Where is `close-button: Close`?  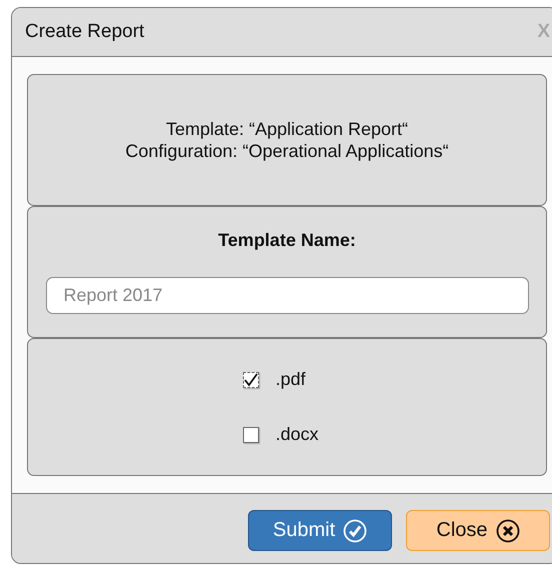 close-button: Close is located at coordinates (478, 530).